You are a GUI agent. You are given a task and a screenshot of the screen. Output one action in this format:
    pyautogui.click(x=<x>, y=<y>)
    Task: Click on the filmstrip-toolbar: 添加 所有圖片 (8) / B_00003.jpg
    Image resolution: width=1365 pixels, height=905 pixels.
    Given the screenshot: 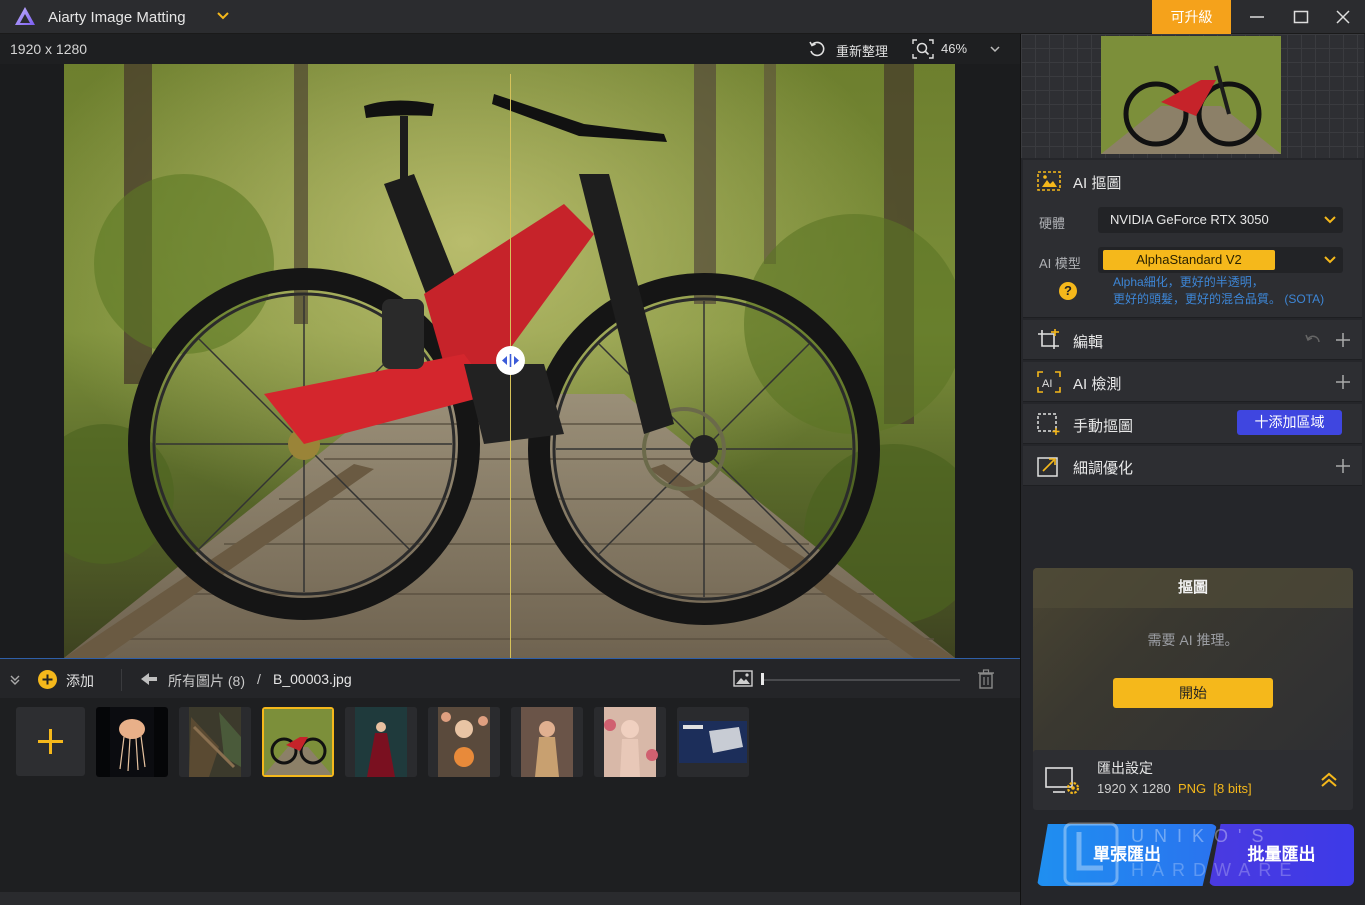 What is the action you would take?
    pyautogui.click(x=510, y=678)
    